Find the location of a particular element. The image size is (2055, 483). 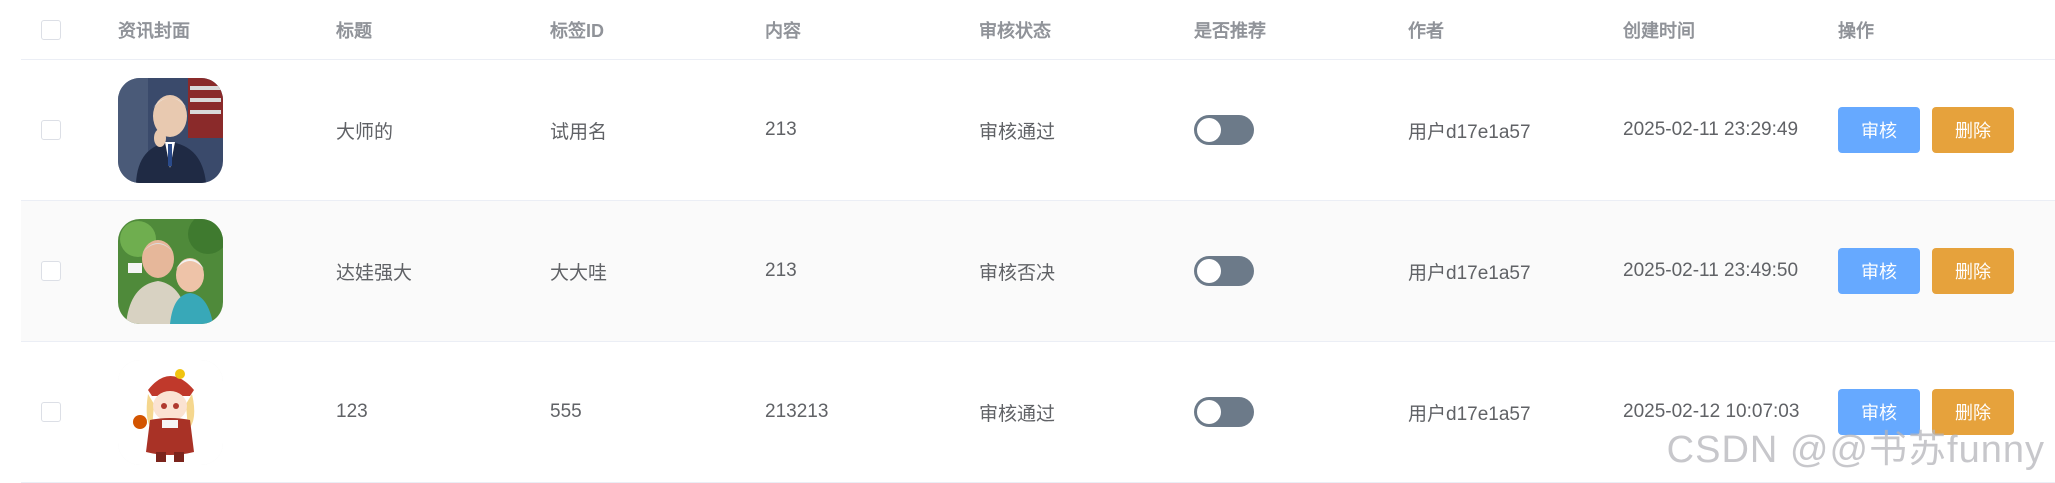

anime-character-icon is located at coordinates (170, 412).